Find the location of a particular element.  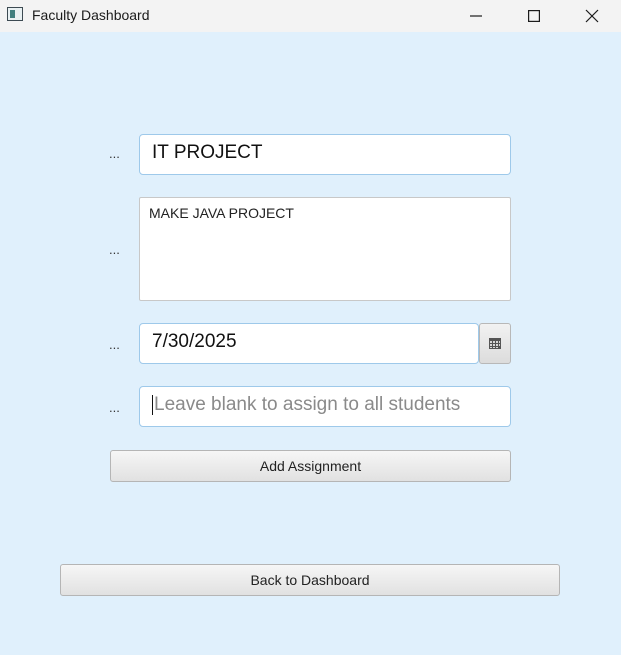

close-icon is located at coordinates (592, 16).